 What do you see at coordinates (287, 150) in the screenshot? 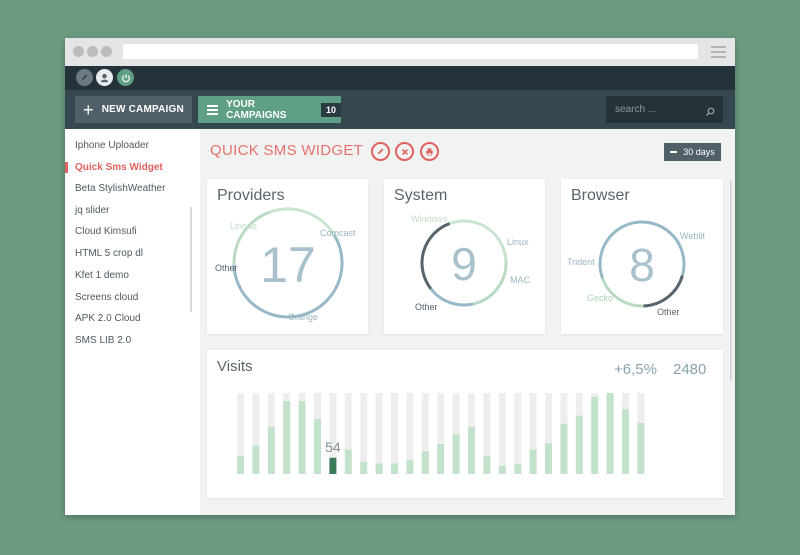
I see `page-title: QUICK SMS WIDGET` at bounding box center [287, 150].